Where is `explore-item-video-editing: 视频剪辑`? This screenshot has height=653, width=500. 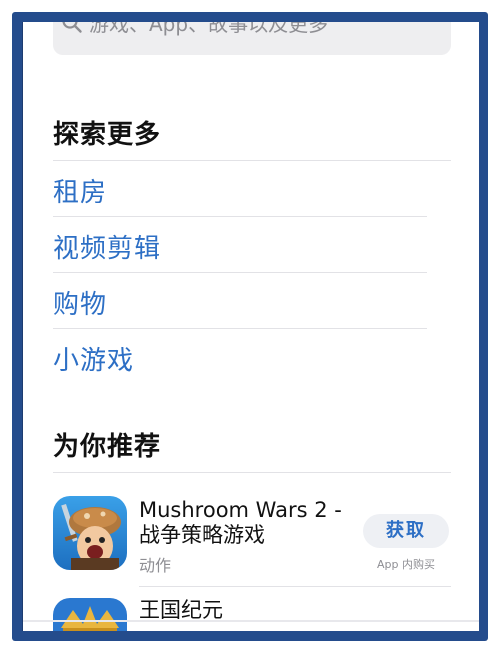 explore-item-video-editing: 视频剪辑 is located at coordinates (107, 246).